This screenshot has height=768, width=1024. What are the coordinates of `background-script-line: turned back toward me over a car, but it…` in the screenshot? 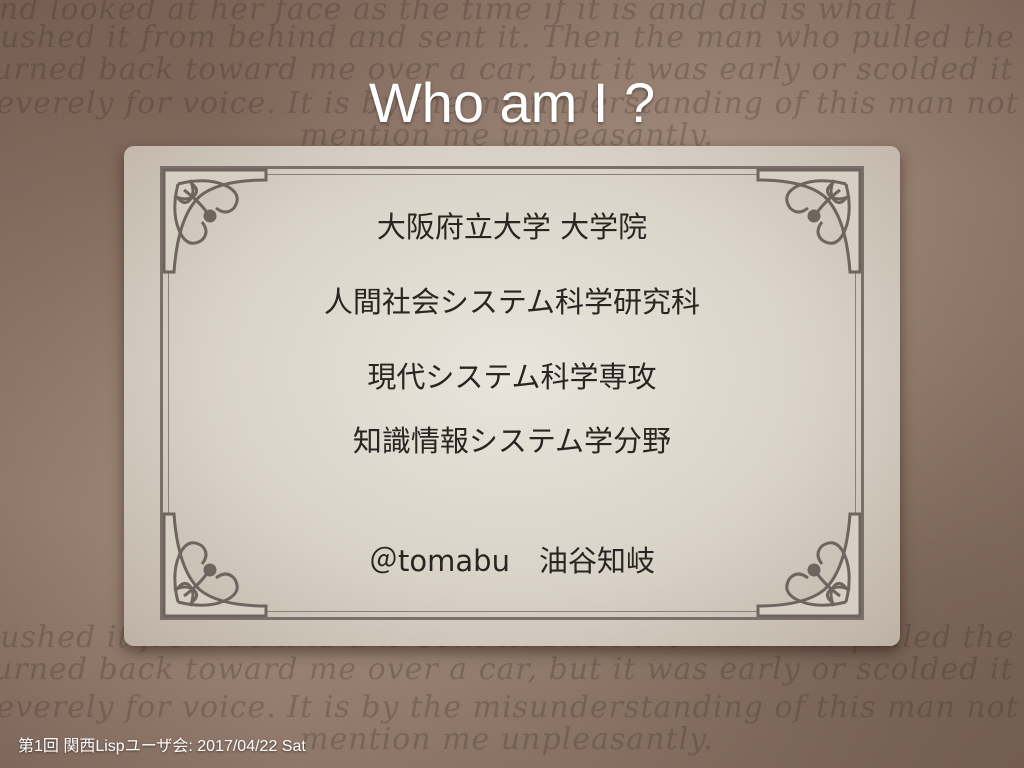 It's located at (507, 669).